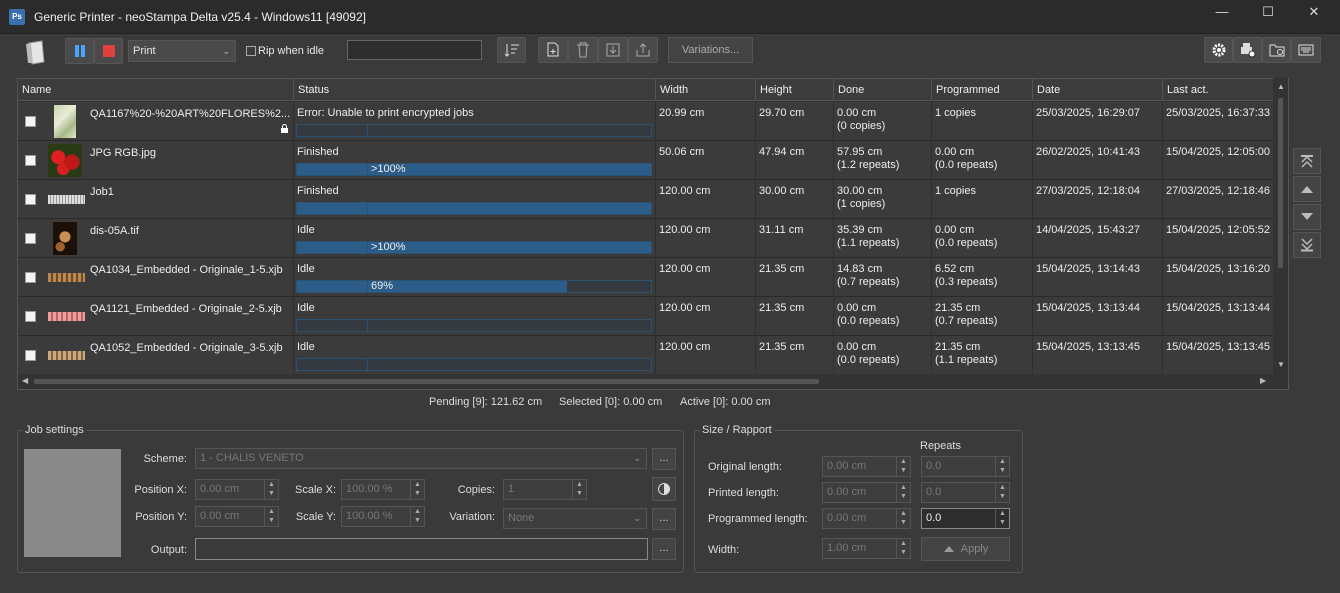 This screenshot has height=593, width=1340. What do you see at coordinates (583, 50) in the screenshot?
I see `delete-job-button` at bounding box center [583, 50].